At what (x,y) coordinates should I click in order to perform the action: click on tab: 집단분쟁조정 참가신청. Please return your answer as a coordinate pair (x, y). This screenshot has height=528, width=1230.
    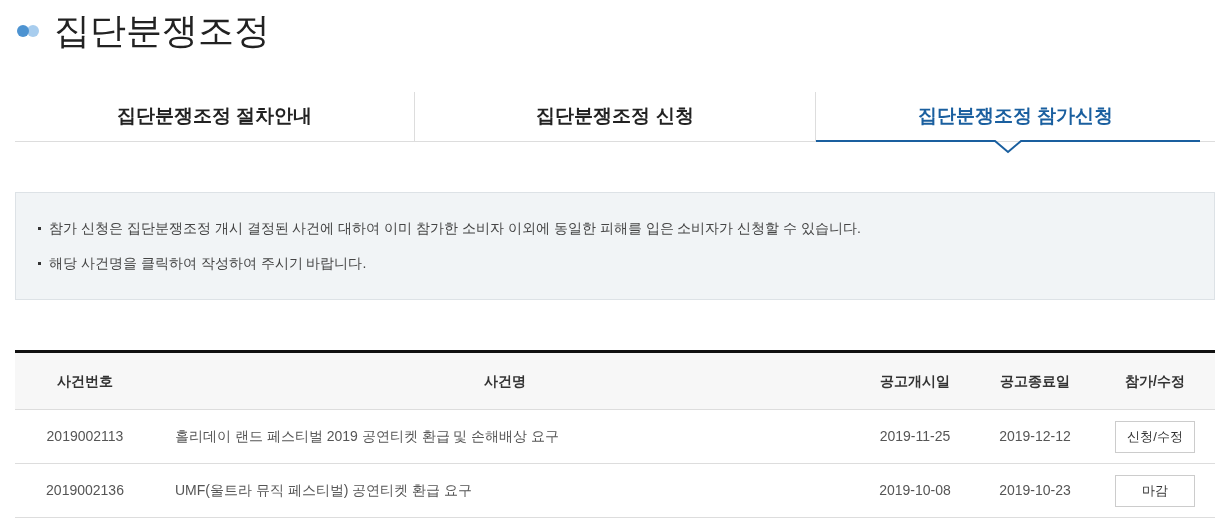
    Looking at the image, I should click on (1015, 116).